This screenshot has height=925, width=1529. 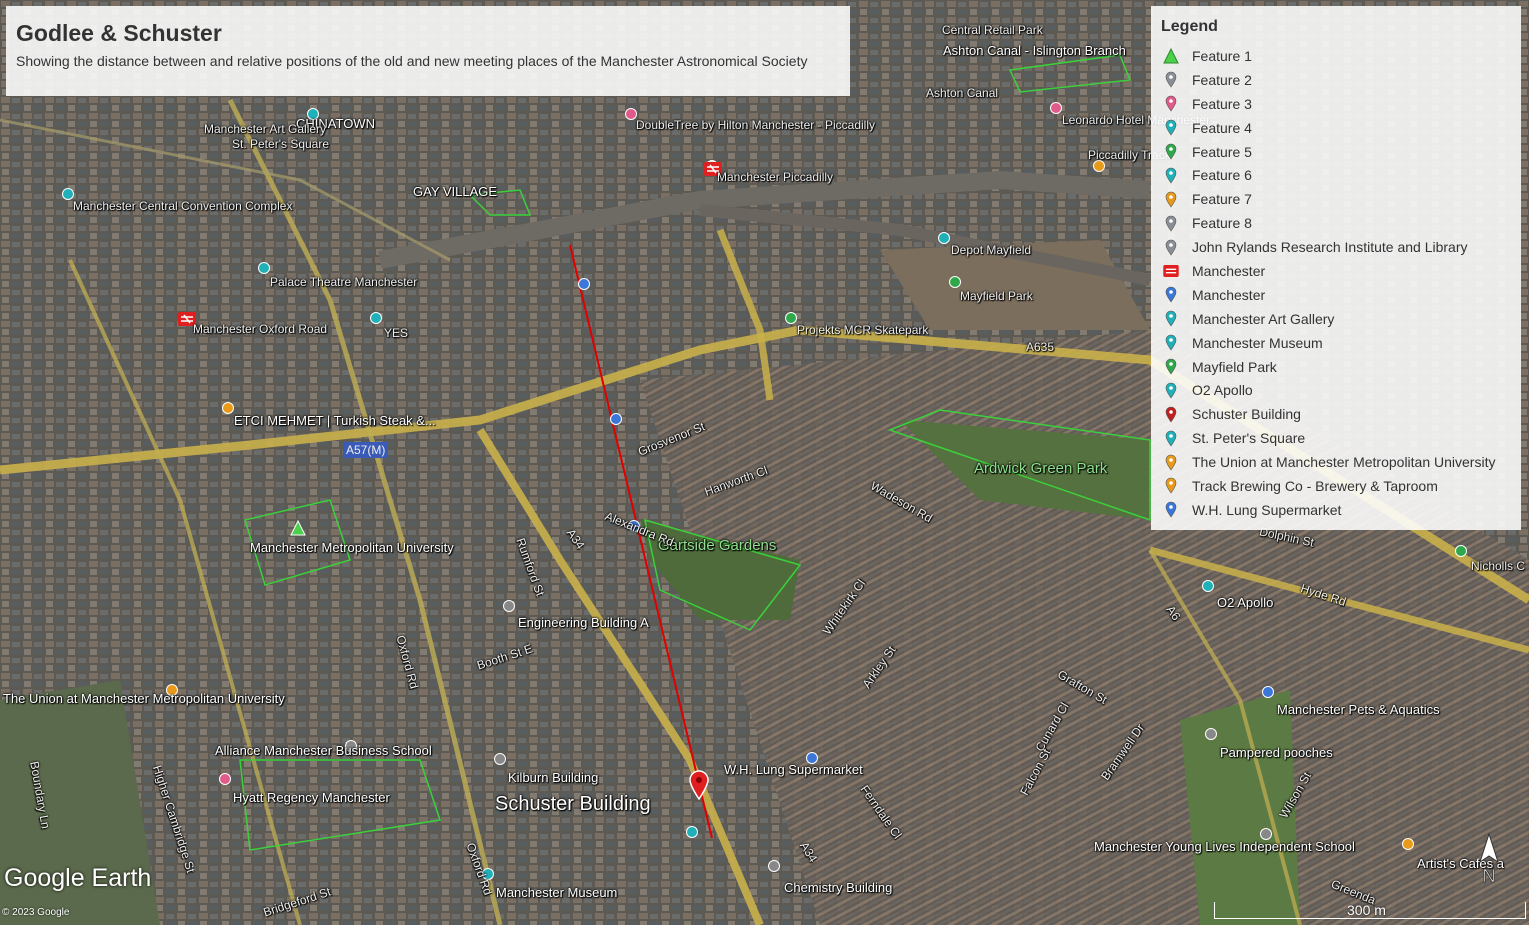 What do you see at coordinates (1189, 26) in the screenshot?
I see `legend-title: Legend` at bounding box center [1189, 26].